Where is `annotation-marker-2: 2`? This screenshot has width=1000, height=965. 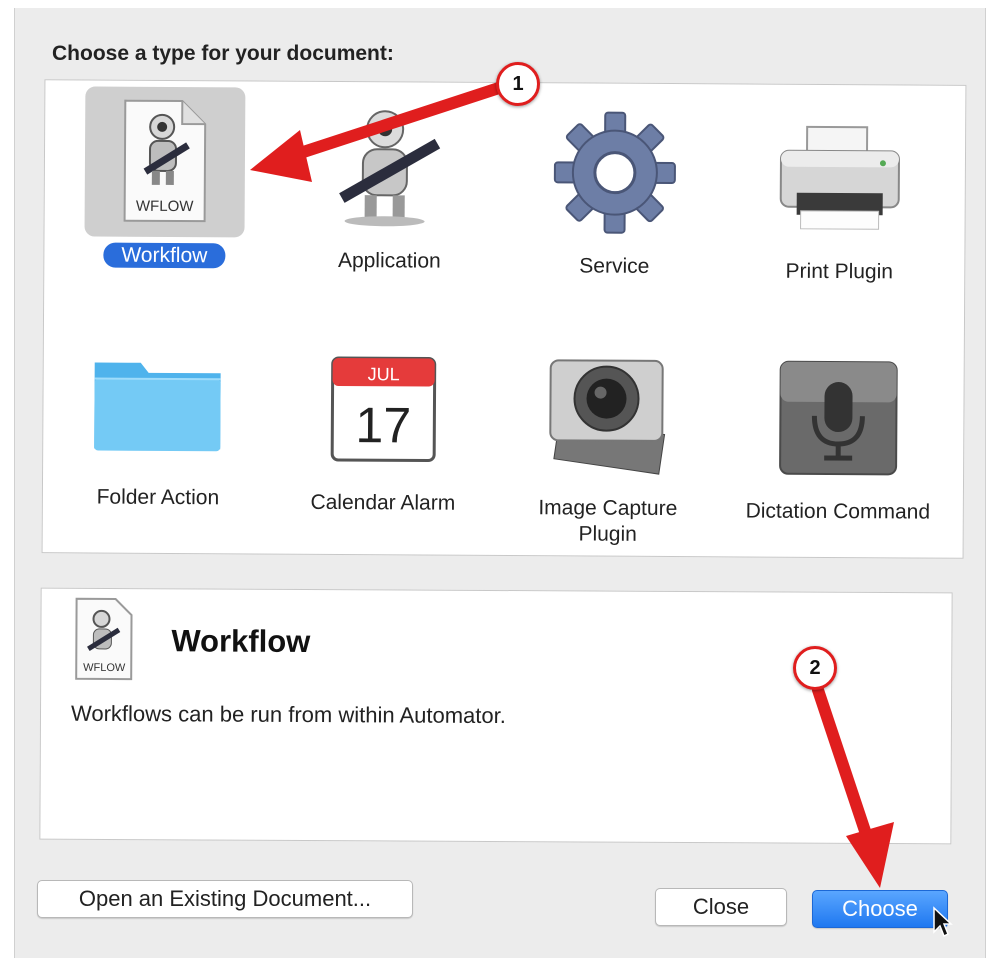 annotation-marker-2: 2 is located at coordinates (815, 668).